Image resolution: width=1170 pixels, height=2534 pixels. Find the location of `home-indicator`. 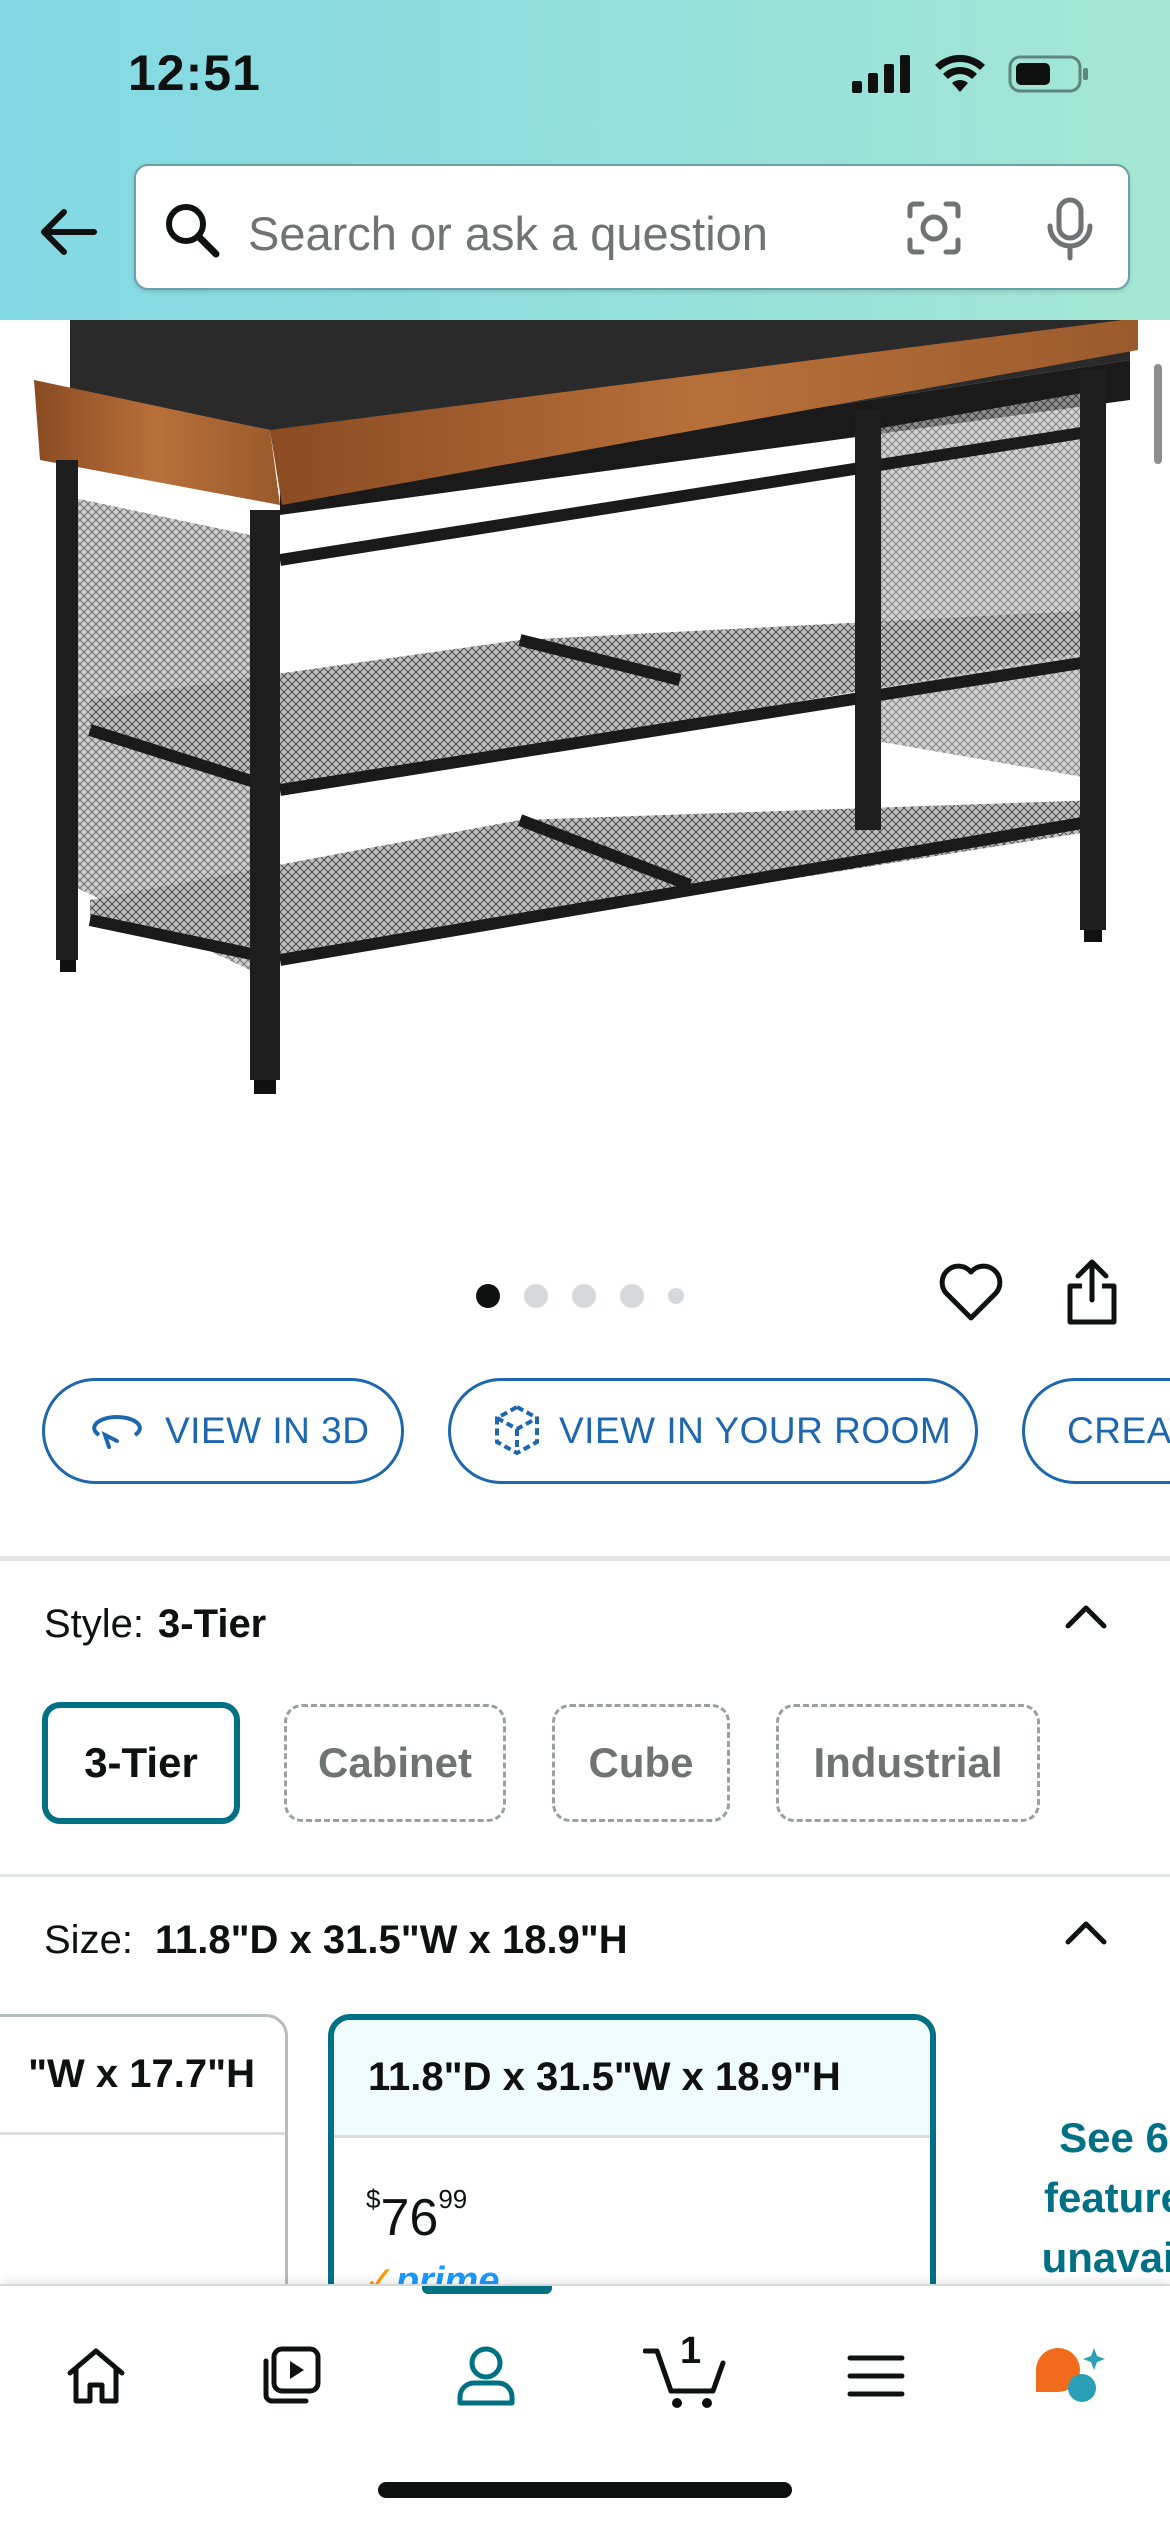

home-indicator is located at coordinates (585, 2490).